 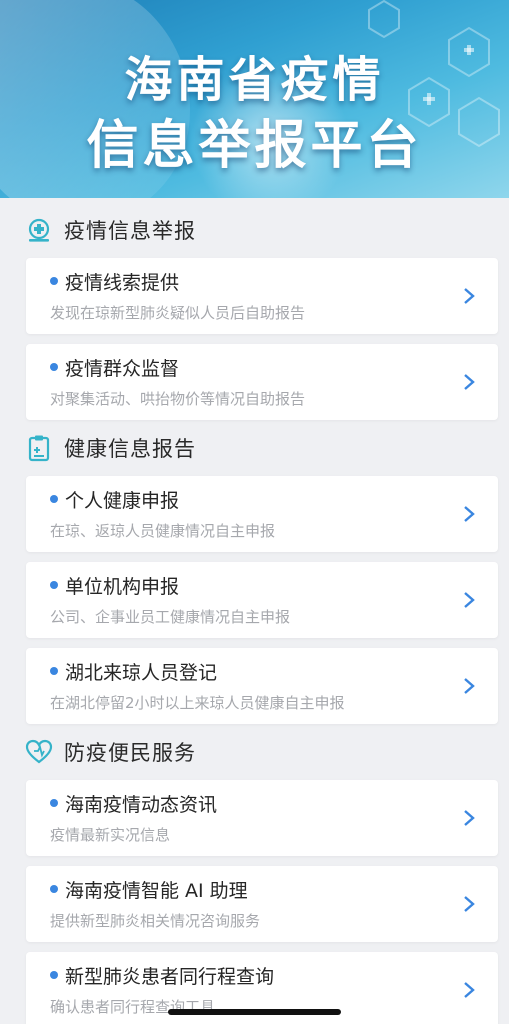 I want to click on banner-title-line1: 海南省疫情, so click(x=254, y=80).